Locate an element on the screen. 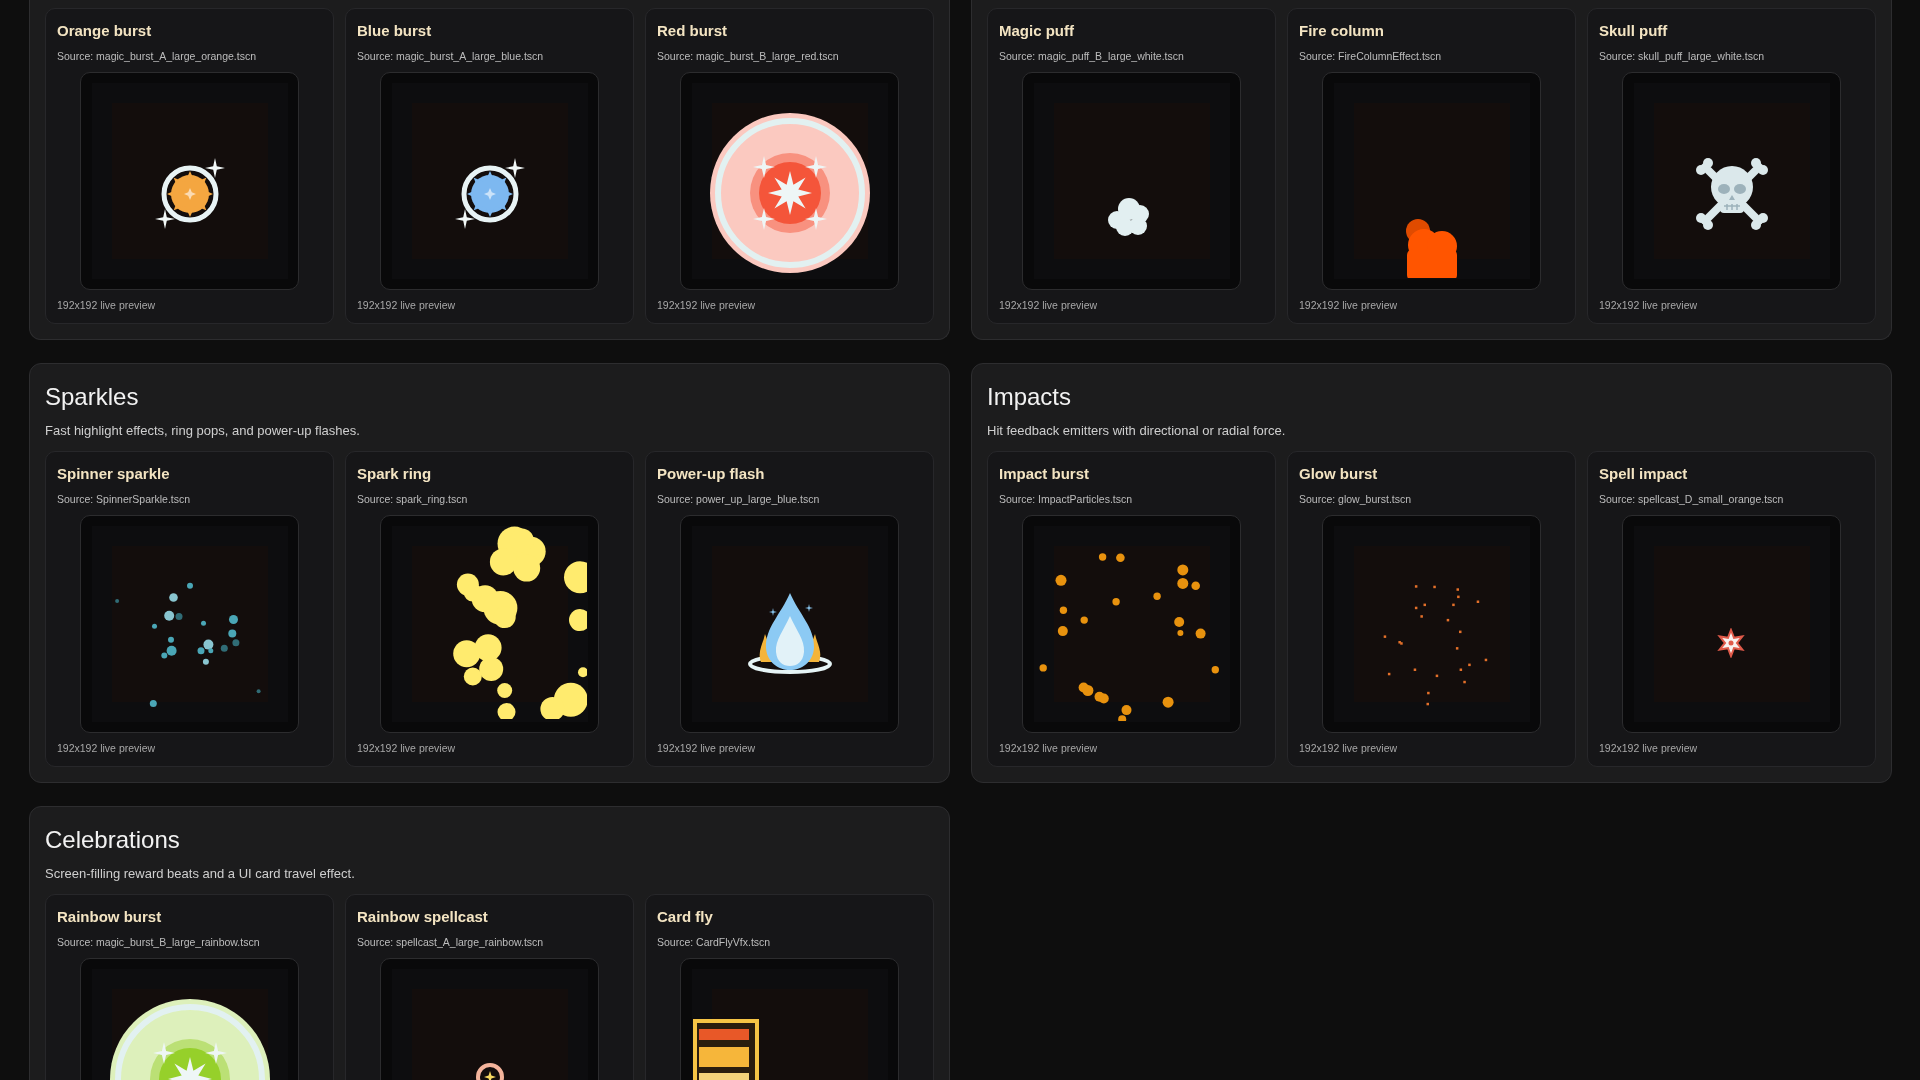 Image resolution: width=1920 pixels, height=1080 pixels. effect-title: Red burst is located at coordinates (692, 31).